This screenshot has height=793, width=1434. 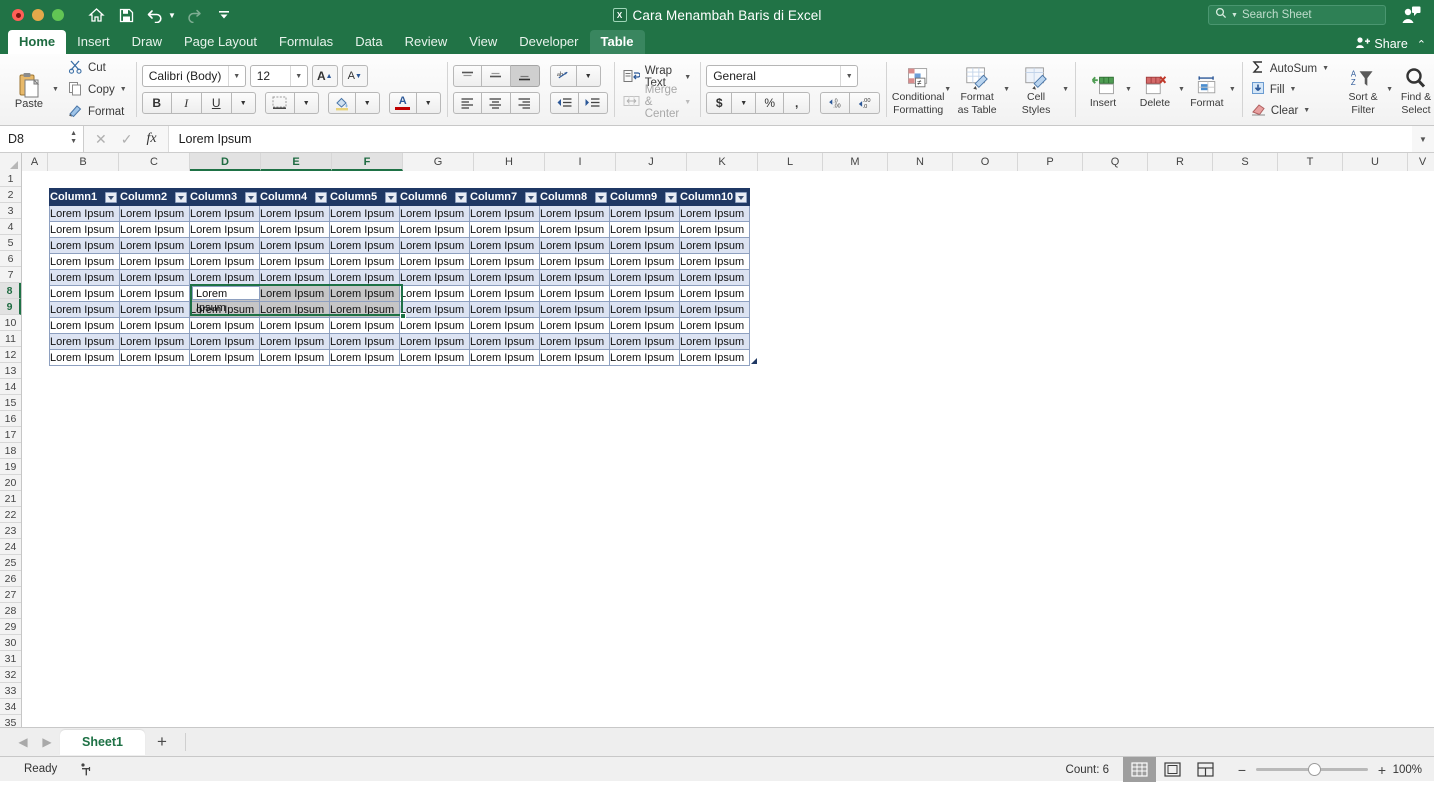 What do you see at coordinates (790, 162) in the screenshot?
I see `column-header-L: L` at bounding box center [790, 162].